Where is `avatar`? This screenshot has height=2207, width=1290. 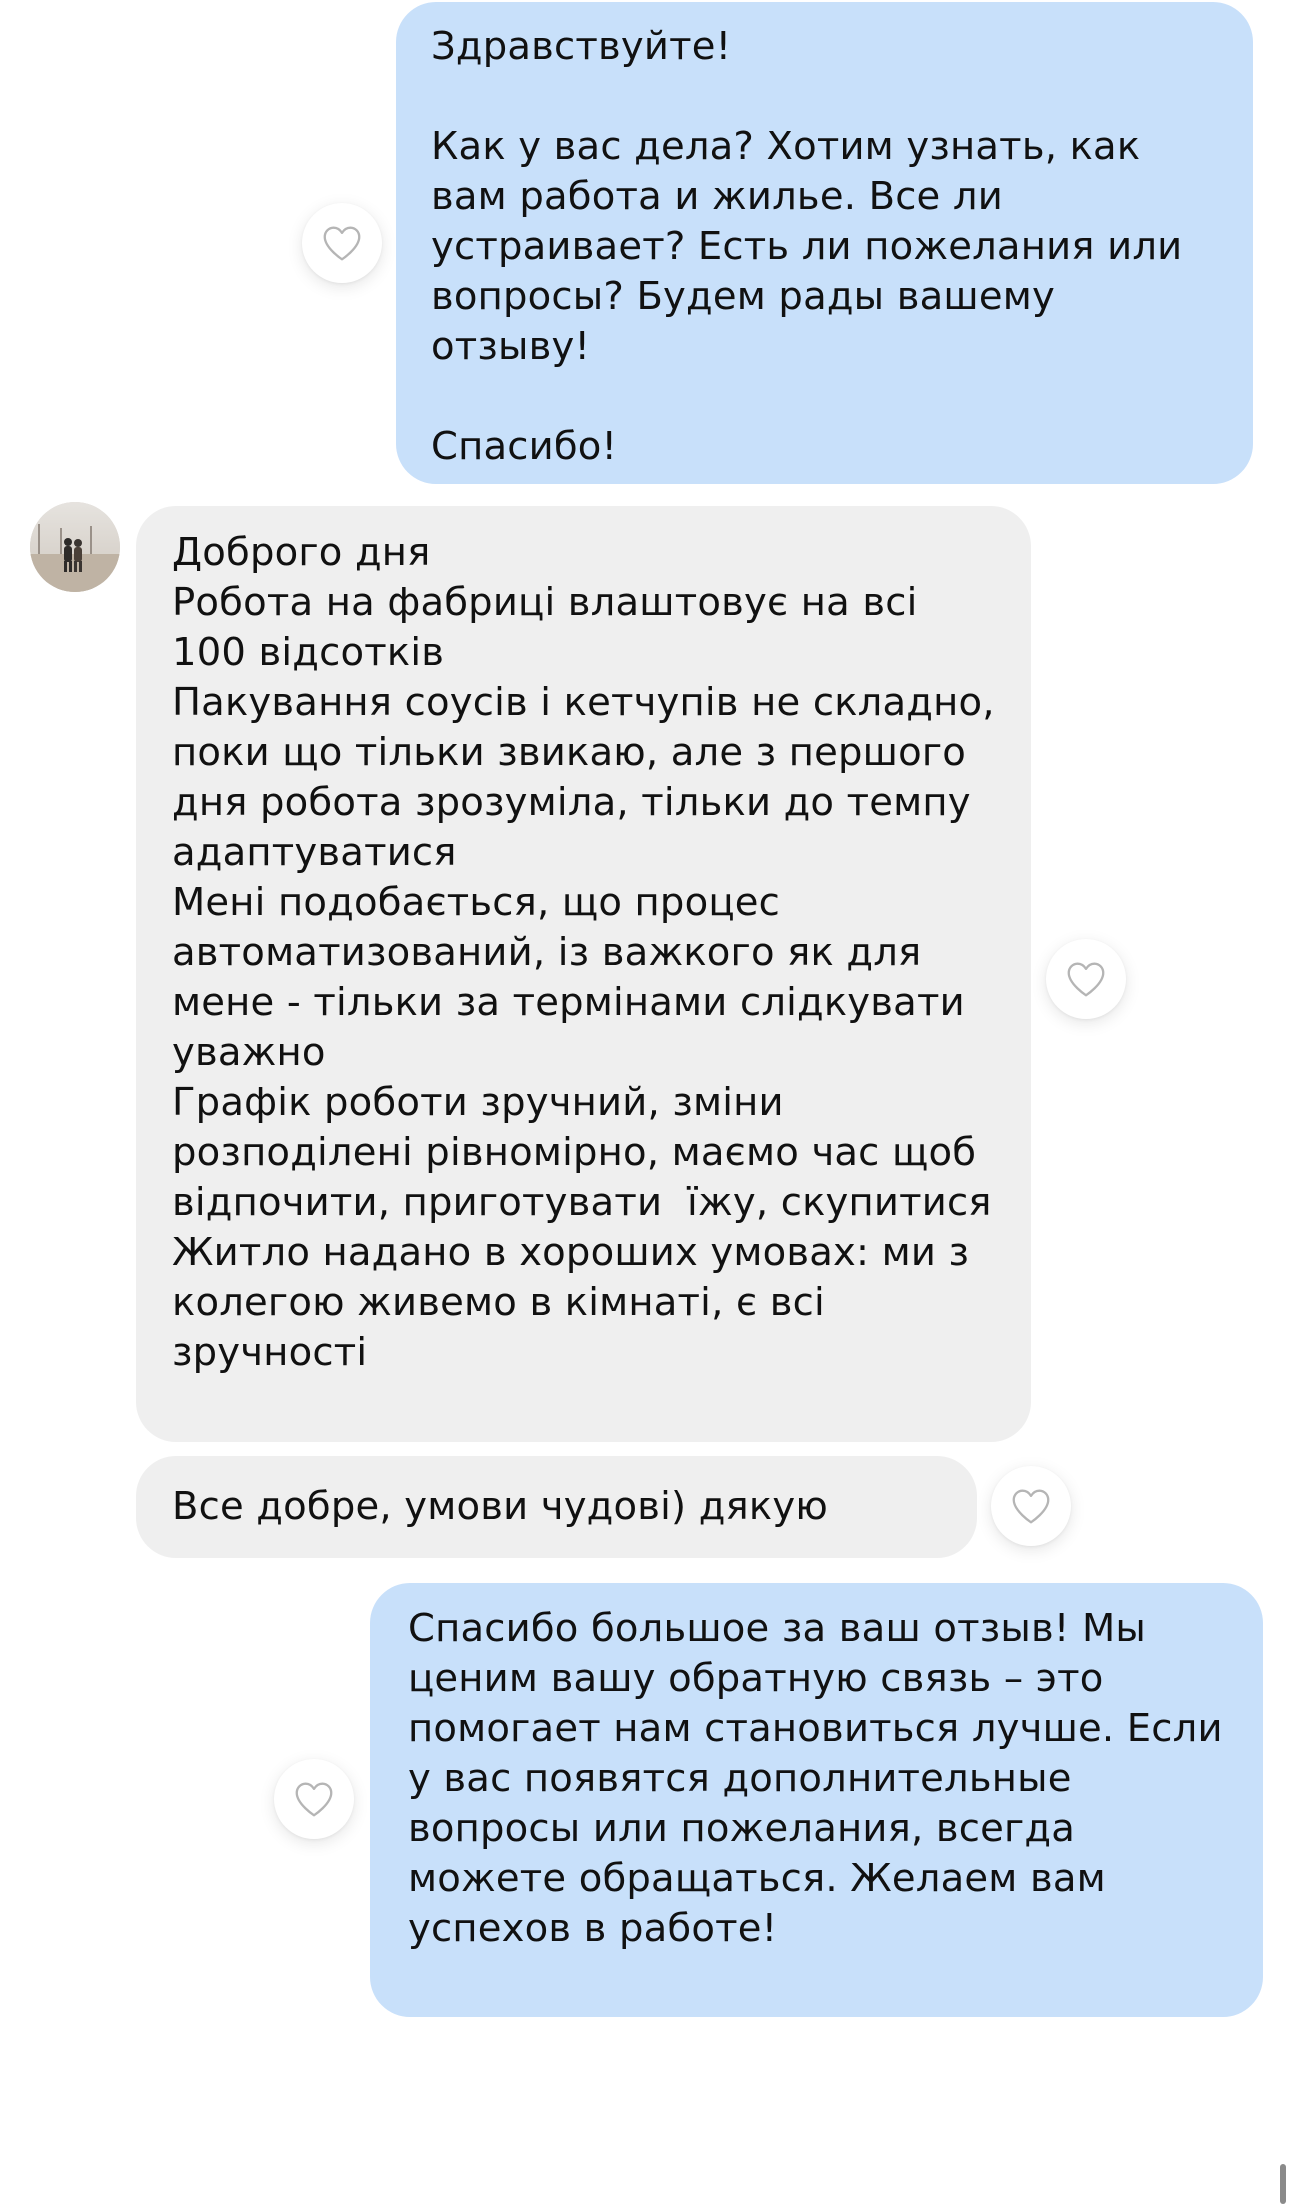 avatar is located at coordinates (75, 547).